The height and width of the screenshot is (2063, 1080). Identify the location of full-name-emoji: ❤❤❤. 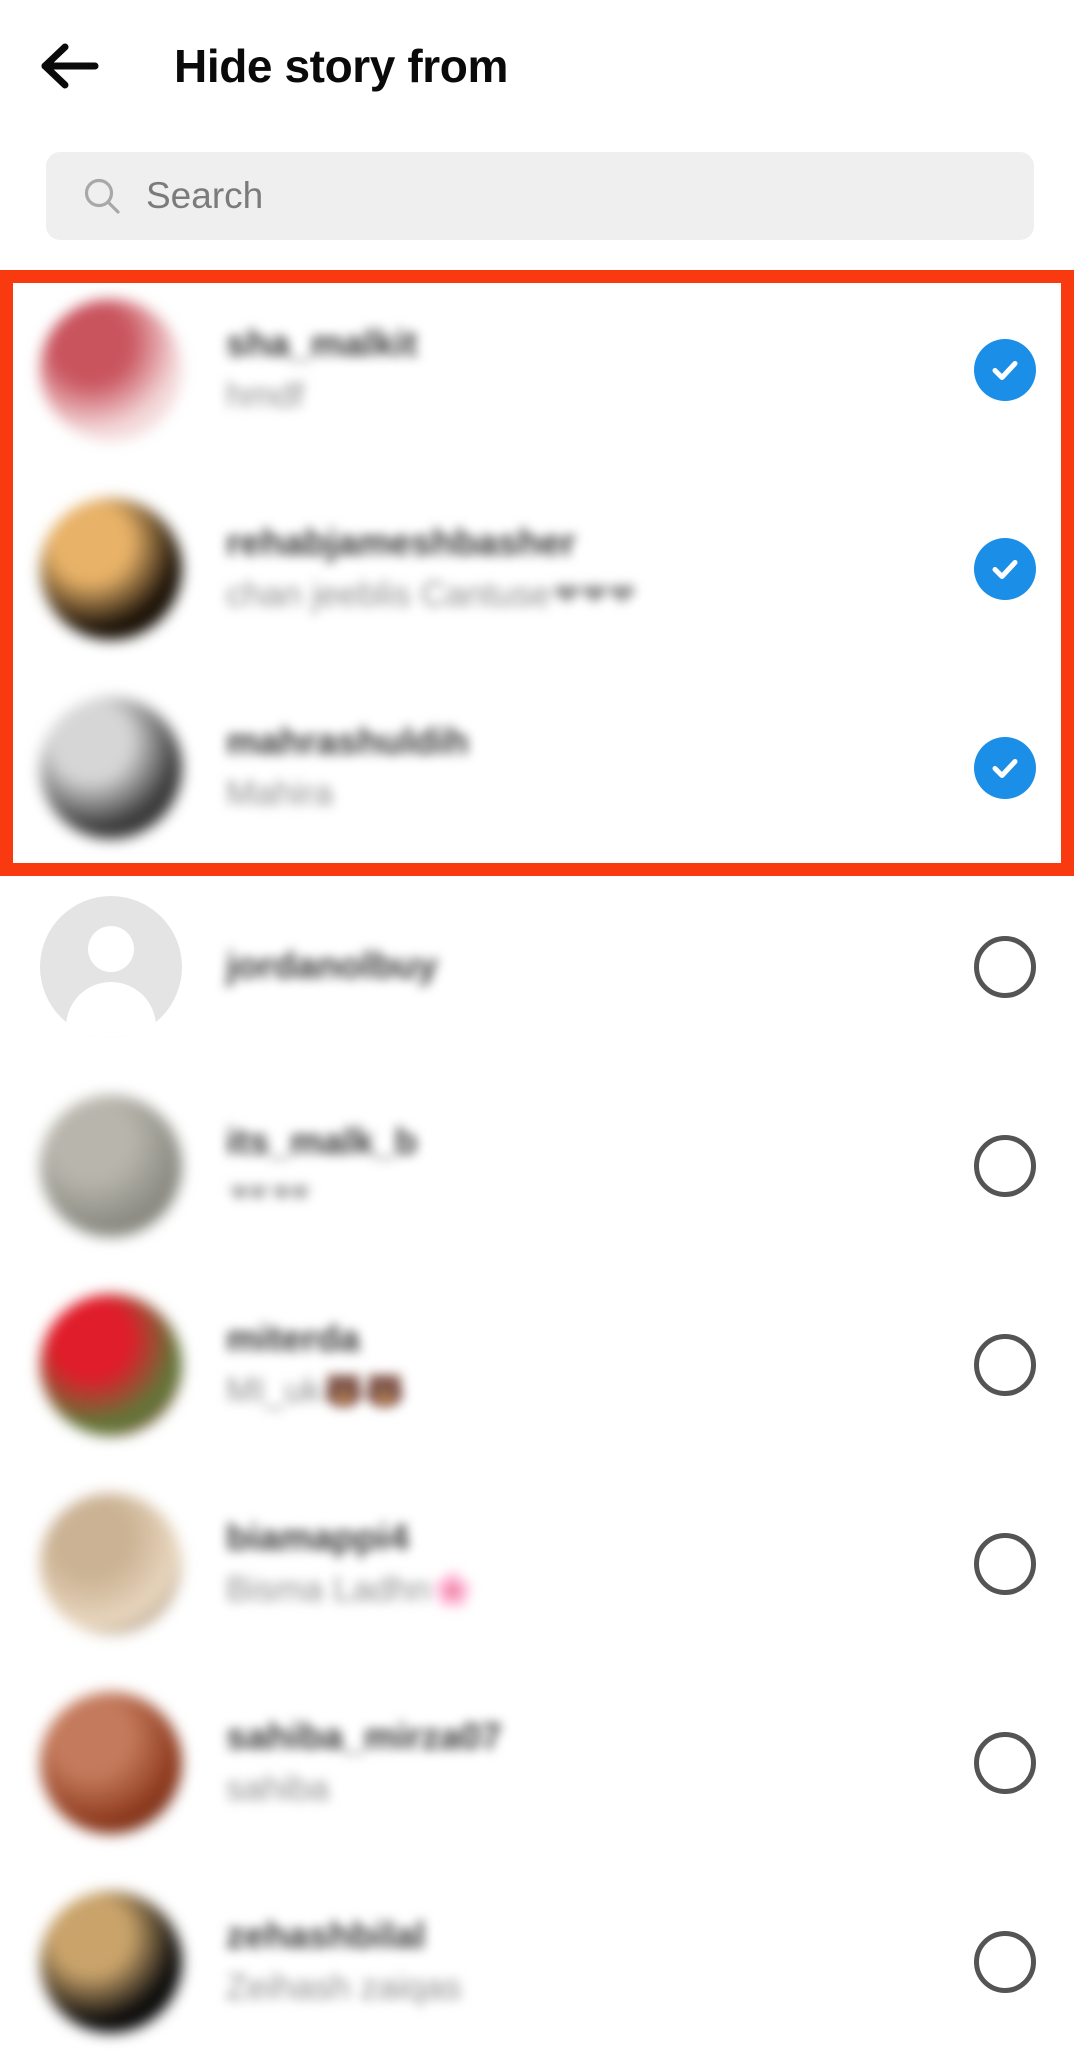
(594, 595).